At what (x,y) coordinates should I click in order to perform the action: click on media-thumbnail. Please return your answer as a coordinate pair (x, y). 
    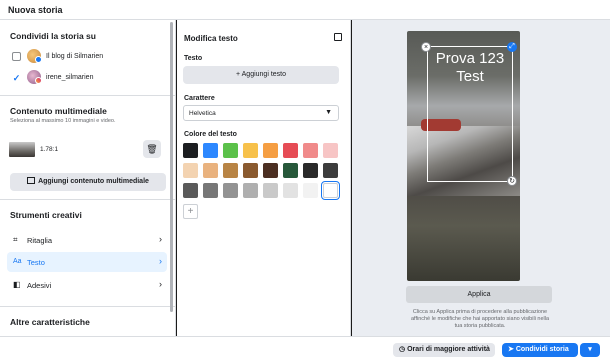
    Looking at the image, I should click on (22, 149).